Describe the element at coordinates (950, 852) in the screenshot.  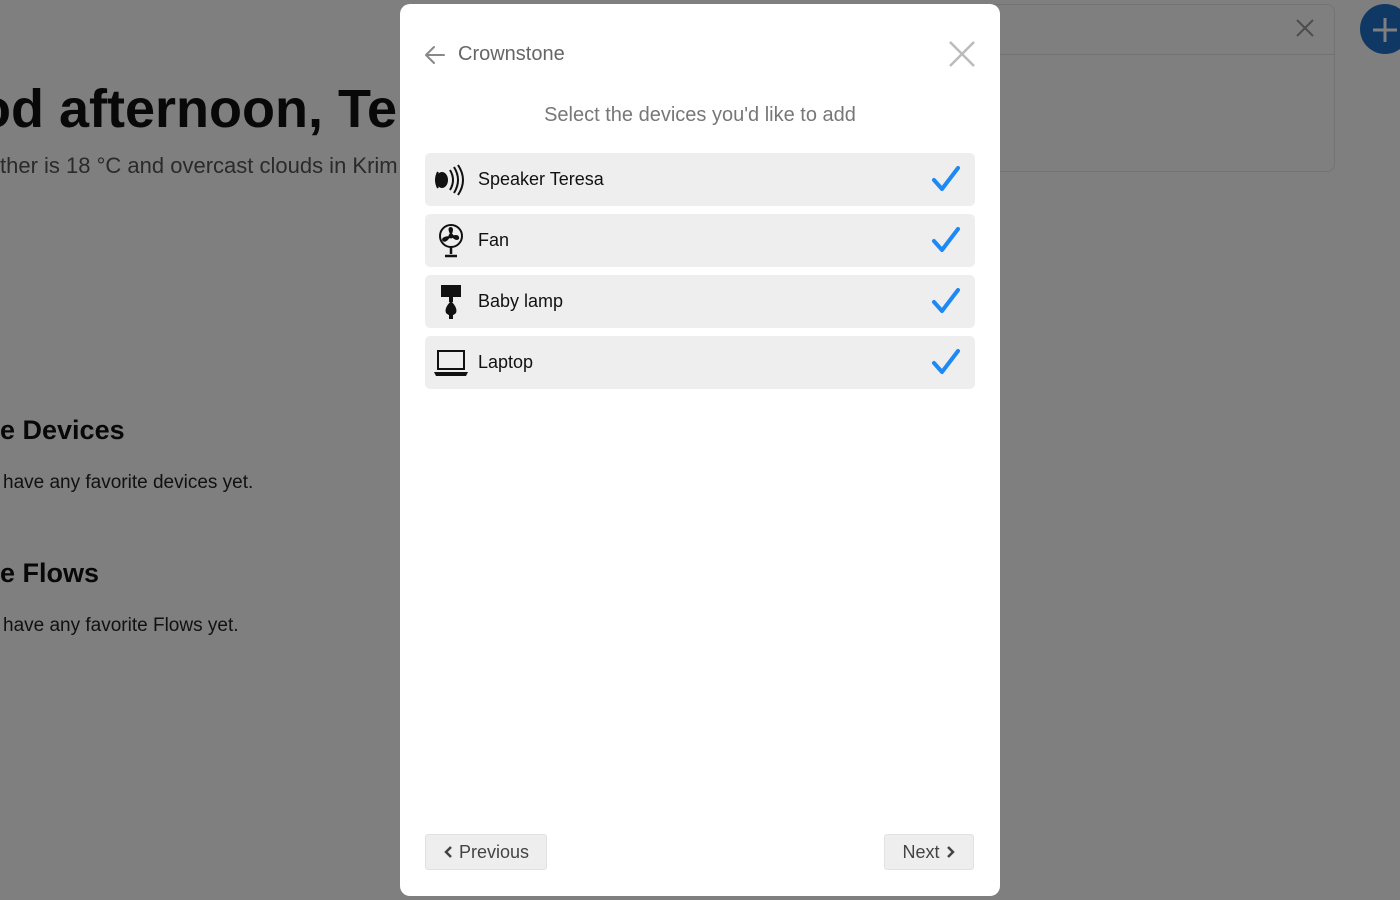
I see `chevron-right-icon` at that location.